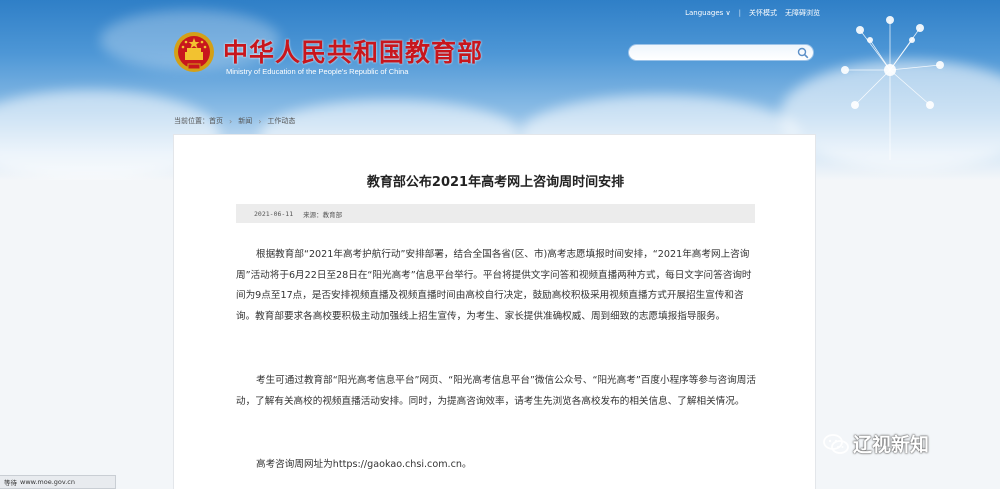 This screenshot has width=1000, height=489. I want to click on breadcrumb-item-news: 新闻, so click(245, 121).